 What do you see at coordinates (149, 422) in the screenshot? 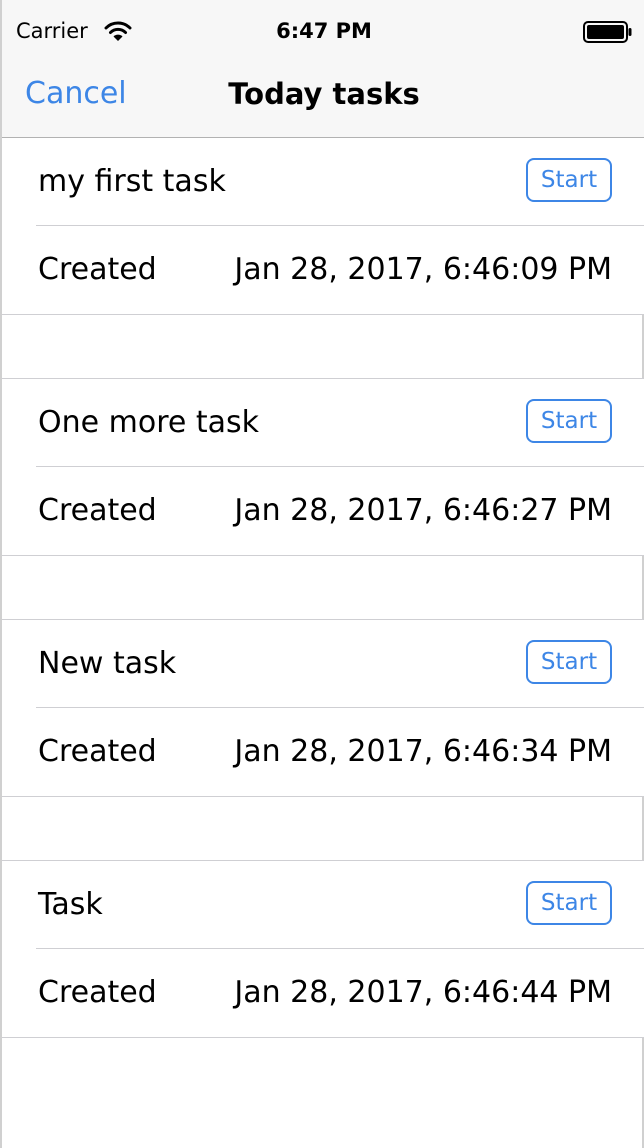
I see `task-name: One more task` at bounding box center [149, 422].